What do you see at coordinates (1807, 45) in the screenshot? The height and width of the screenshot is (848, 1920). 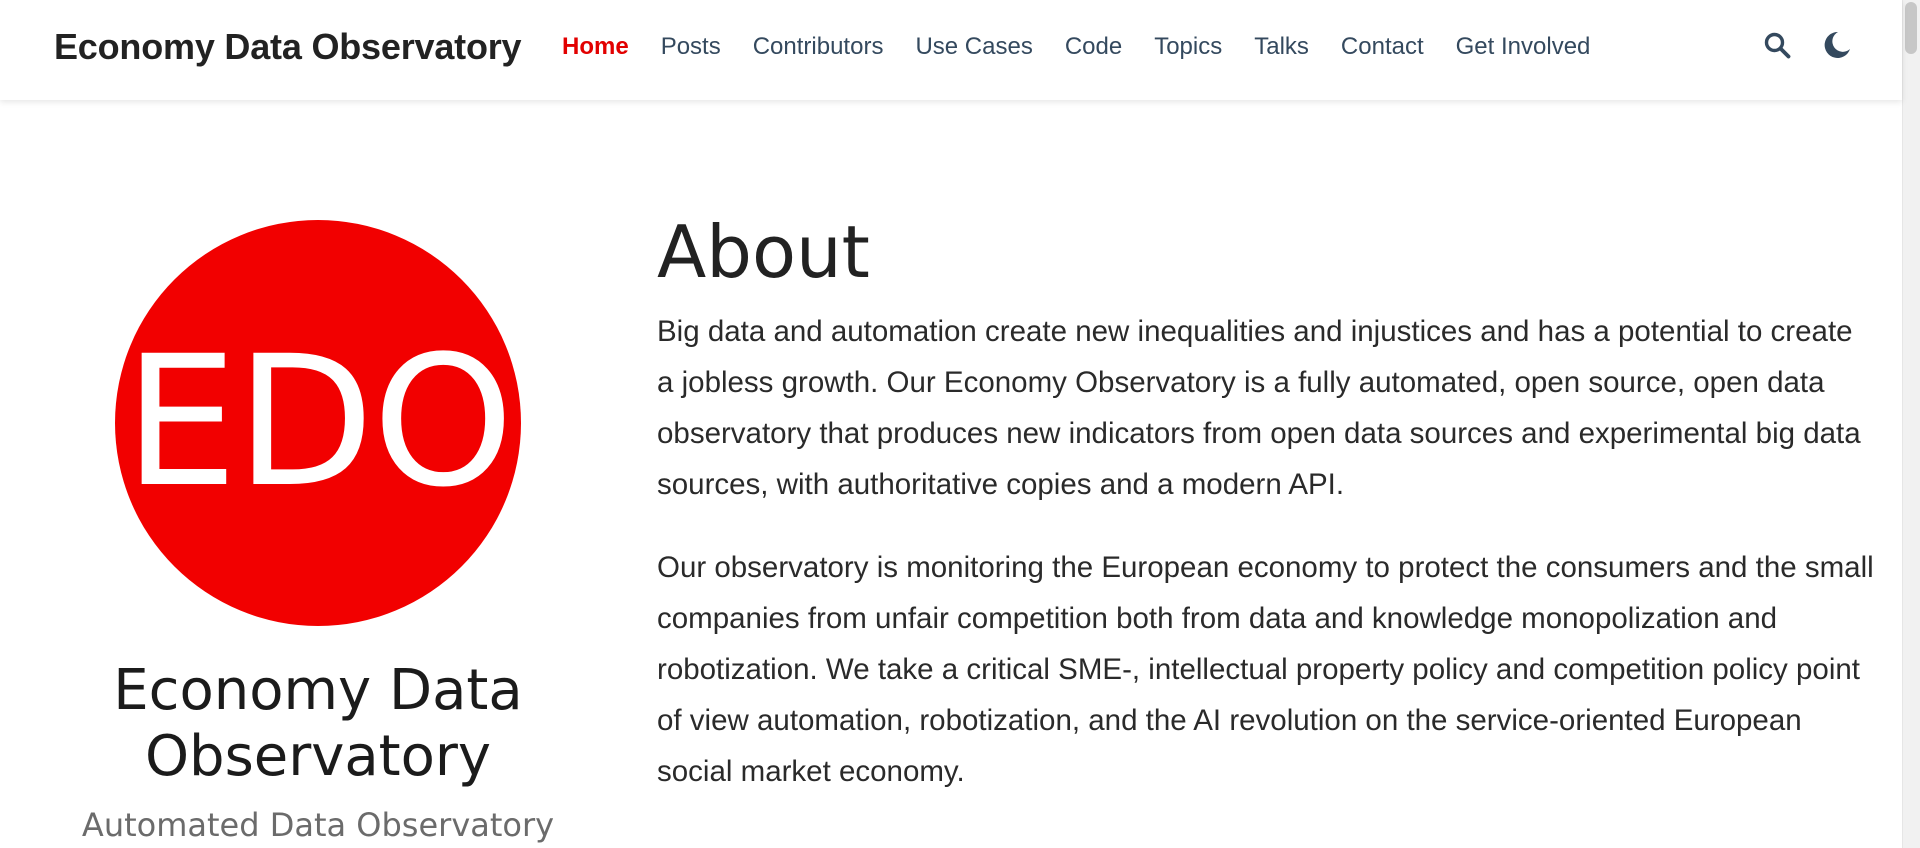 I see `nav-actions` at bounding box center [1807, 45].